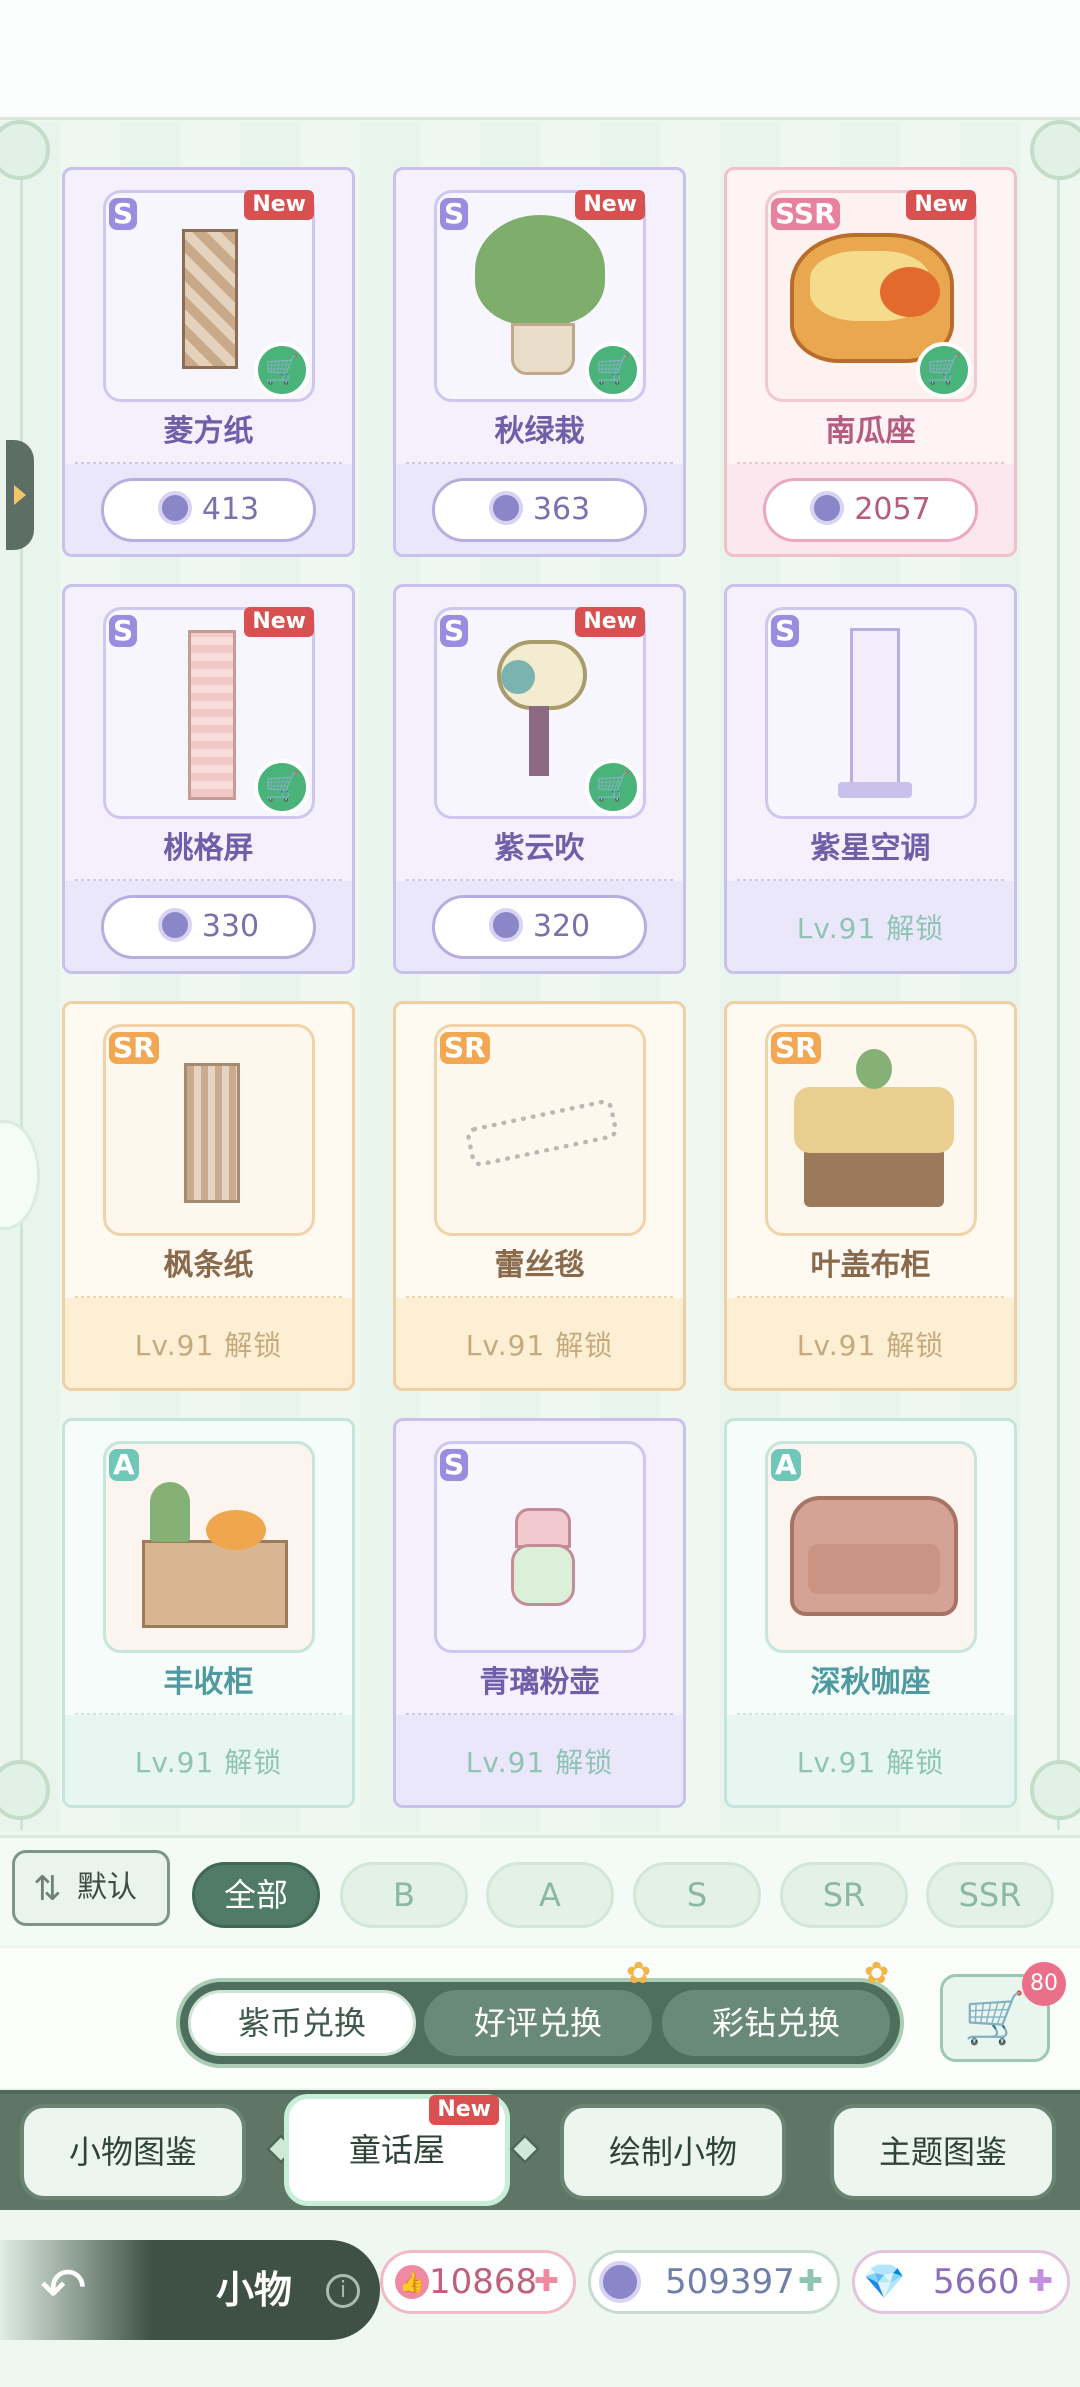 The image size is (1080, 2387). What do you see at coordinates (208, 927) in the screenshot?
I see `price-button: 330` at bounding box center [208, 927].